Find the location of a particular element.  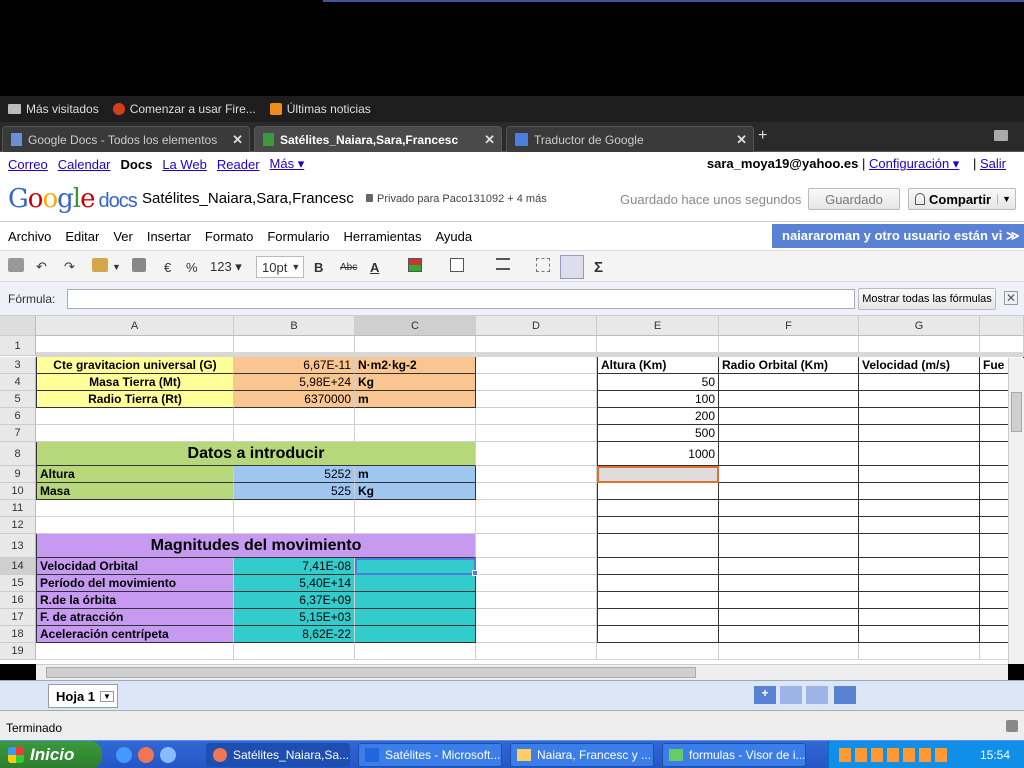

clock: 15:54 is located at coordinates (995, 755).